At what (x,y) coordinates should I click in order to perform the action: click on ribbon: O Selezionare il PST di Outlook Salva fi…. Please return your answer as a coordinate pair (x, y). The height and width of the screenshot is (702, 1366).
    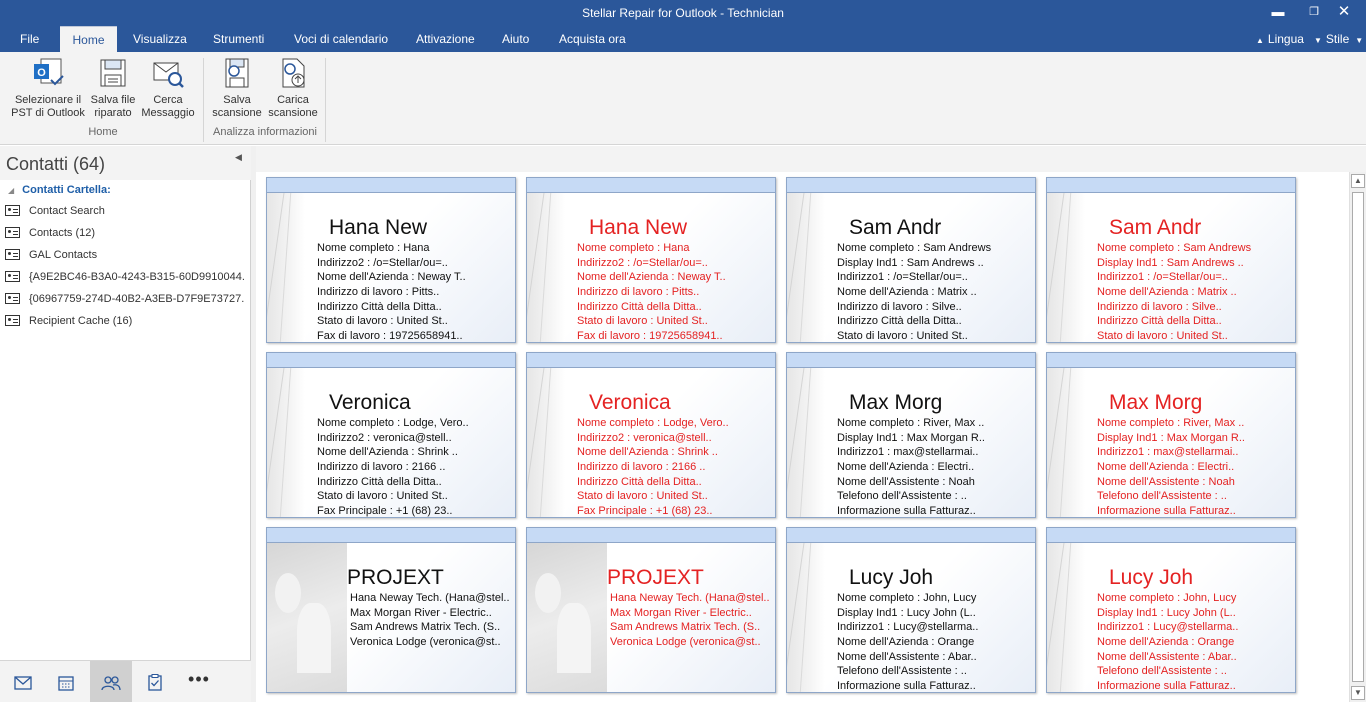
    Looking at the image, I should click on (683, 98).